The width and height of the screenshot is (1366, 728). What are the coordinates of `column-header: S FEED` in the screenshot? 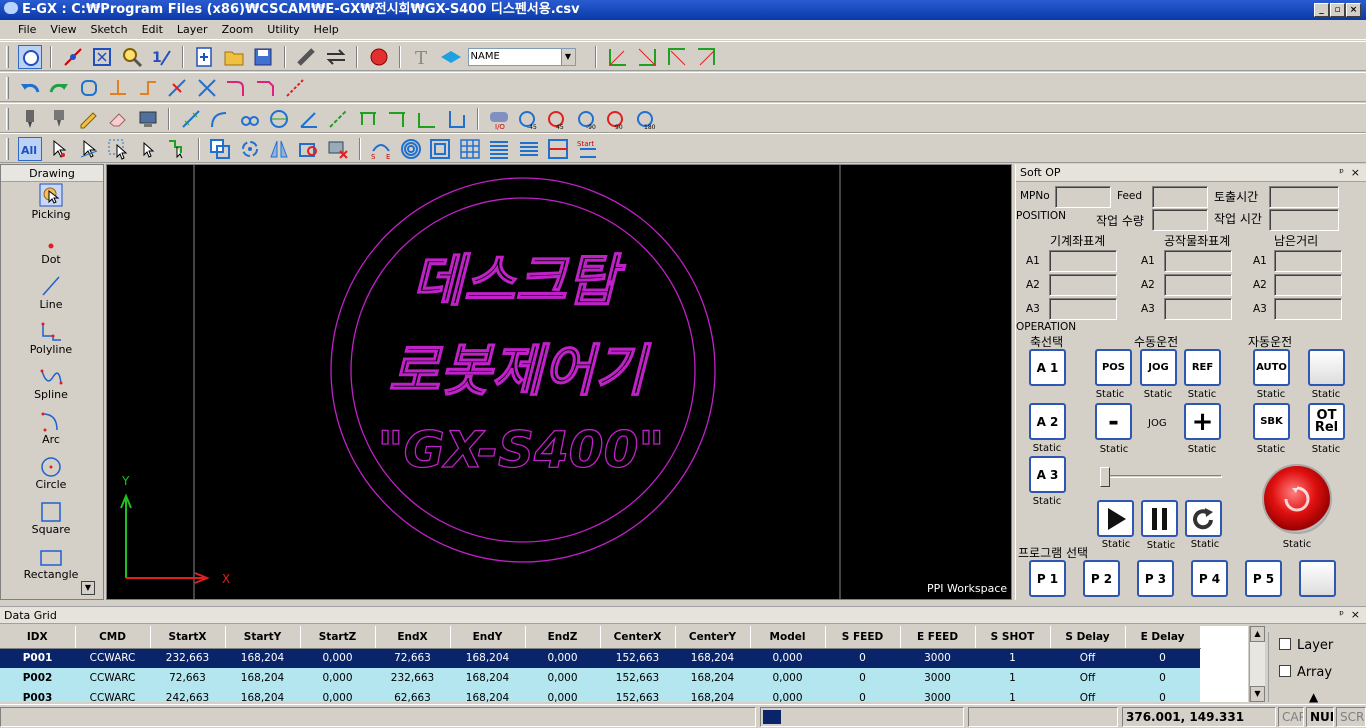 It's located at (863, 637).